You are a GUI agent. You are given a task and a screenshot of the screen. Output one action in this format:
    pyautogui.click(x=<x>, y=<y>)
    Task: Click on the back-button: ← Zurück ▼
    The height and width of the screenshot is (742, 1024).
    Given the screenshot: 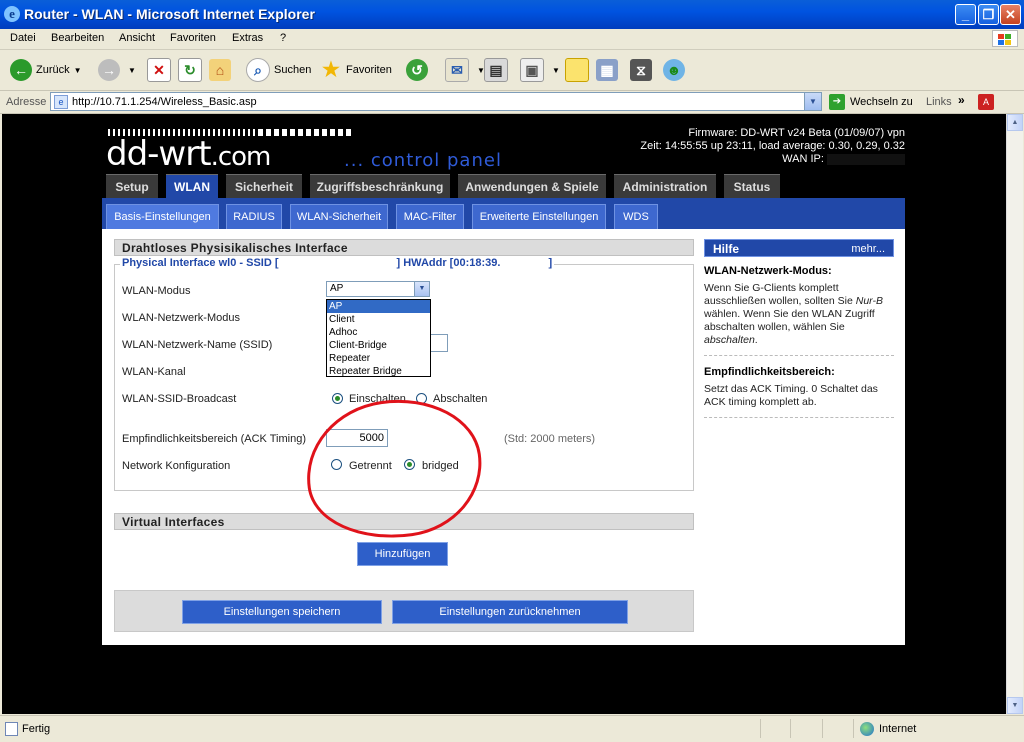 What is the action you would take?
    pyautogui.click(x=46, y=70)
    